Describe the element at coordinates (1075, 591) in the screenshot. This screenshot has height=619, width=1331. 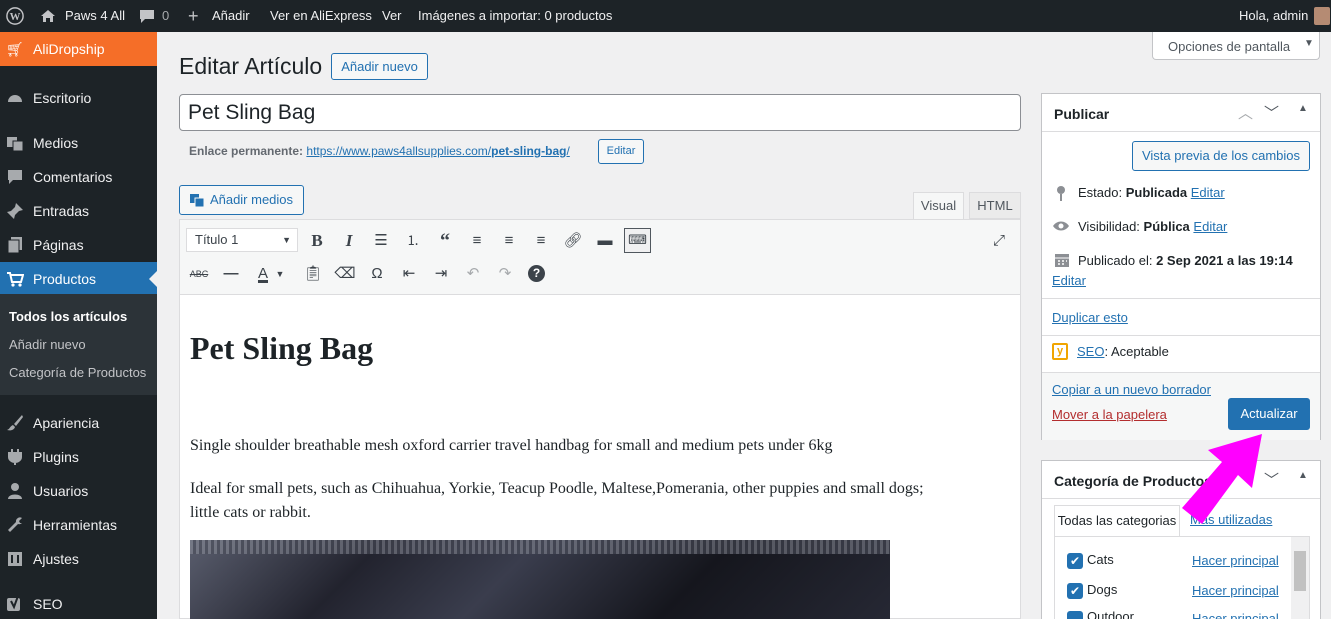
I see `dogs-checkbox: ✔` at that location.